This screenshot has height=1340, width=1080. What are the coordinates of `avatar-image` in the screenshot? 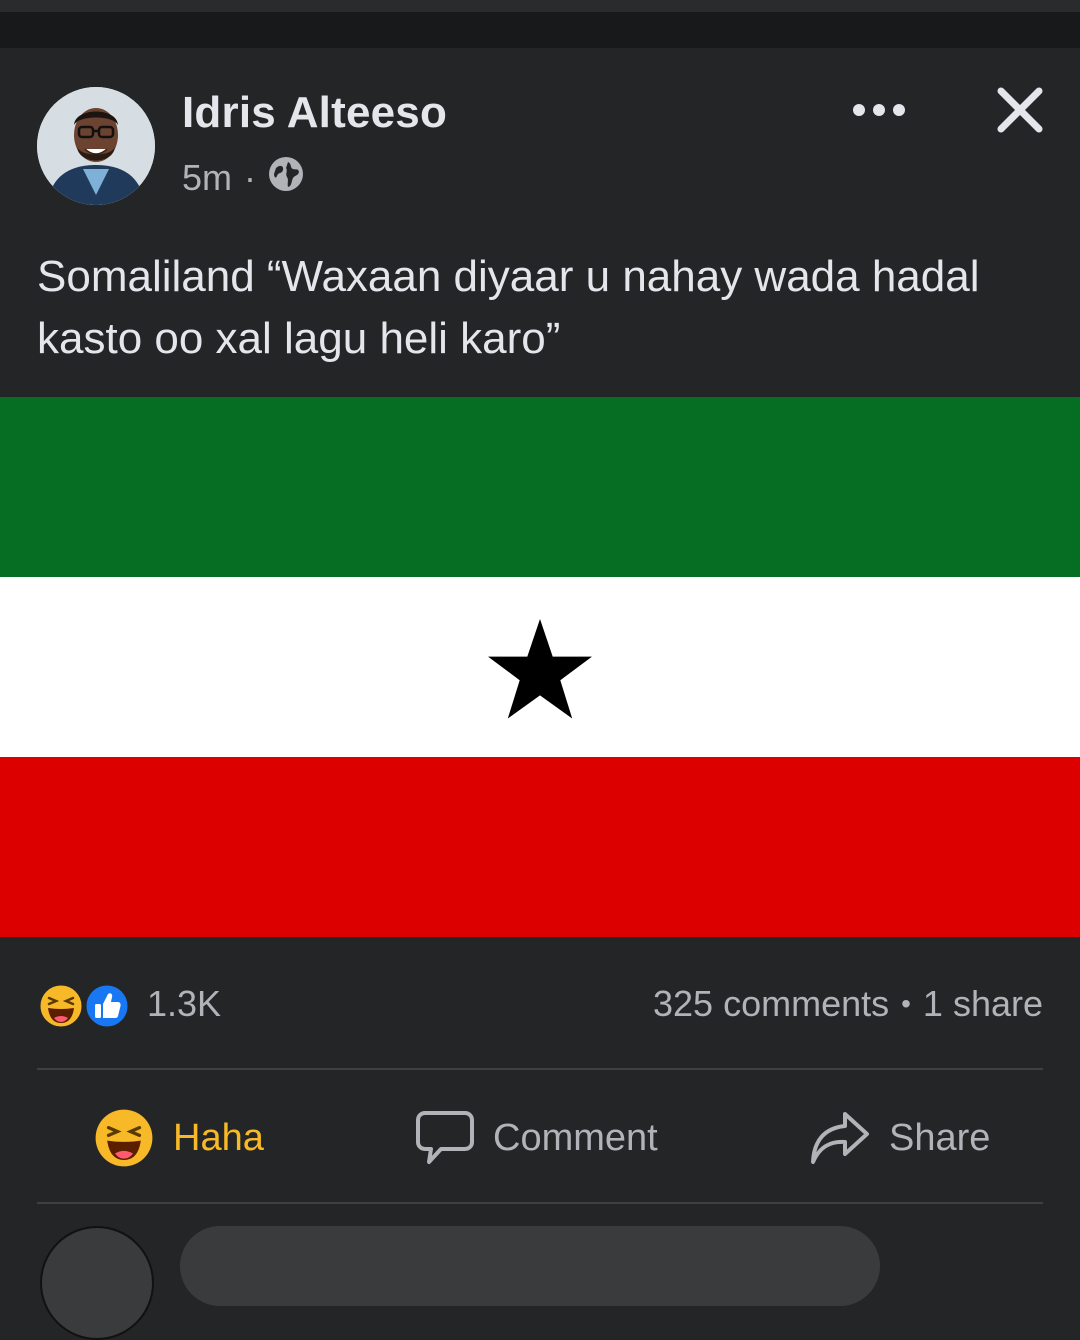 It's located at (96, 146).